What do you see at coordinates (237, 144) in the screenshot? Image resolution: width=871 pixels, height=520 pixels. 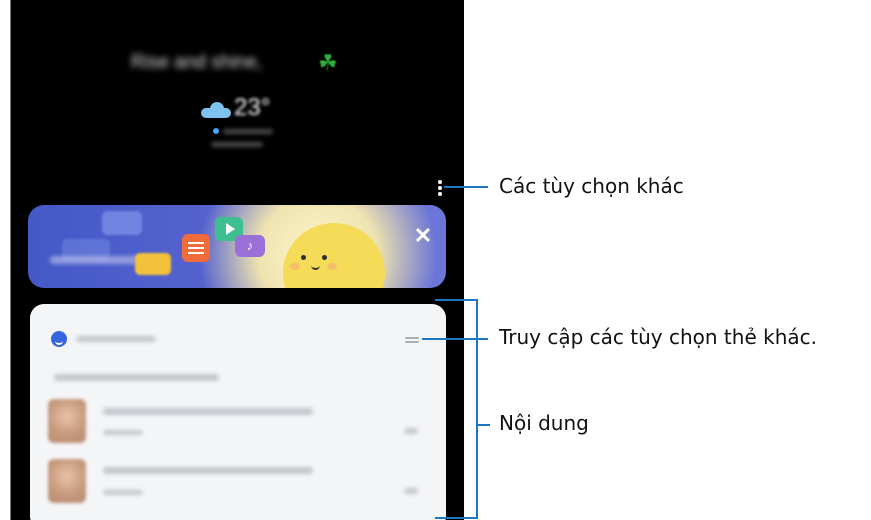 I see `date-text` at bounding box center [237, 144].